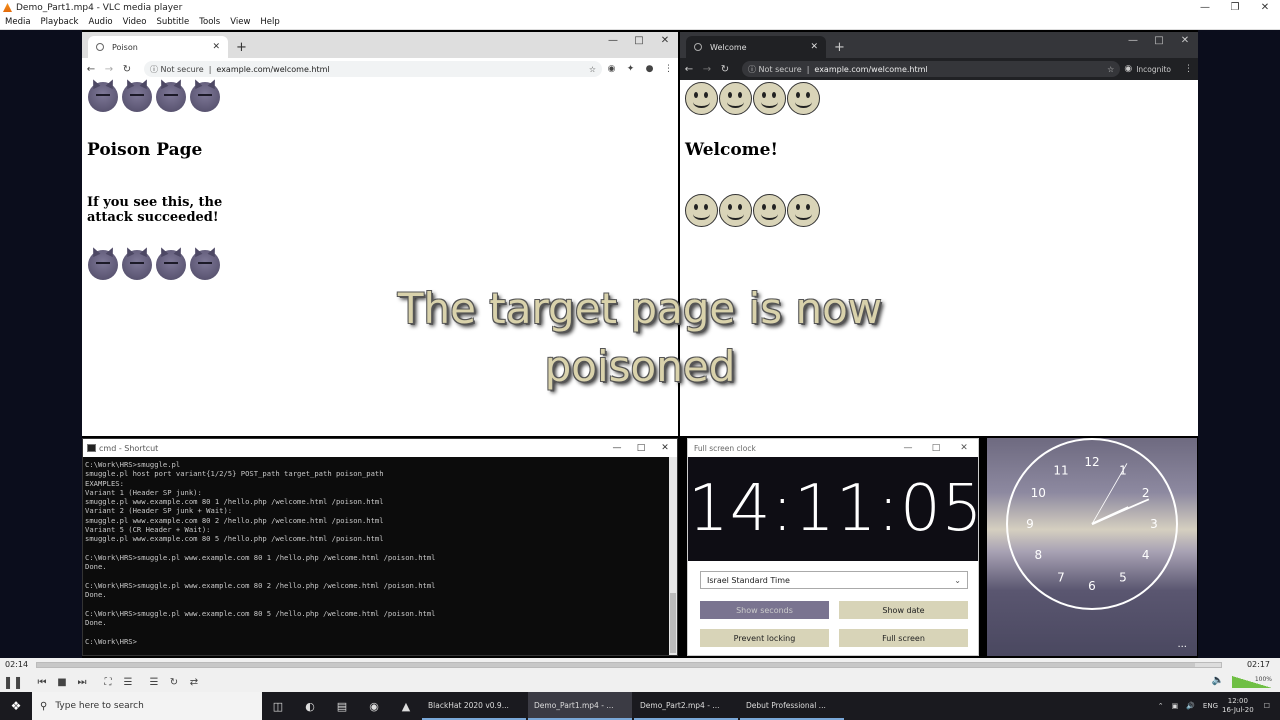  Describe the element at coordinates (42, 682) in the screenshot. I see `previous-icon: ⏮` at that location.